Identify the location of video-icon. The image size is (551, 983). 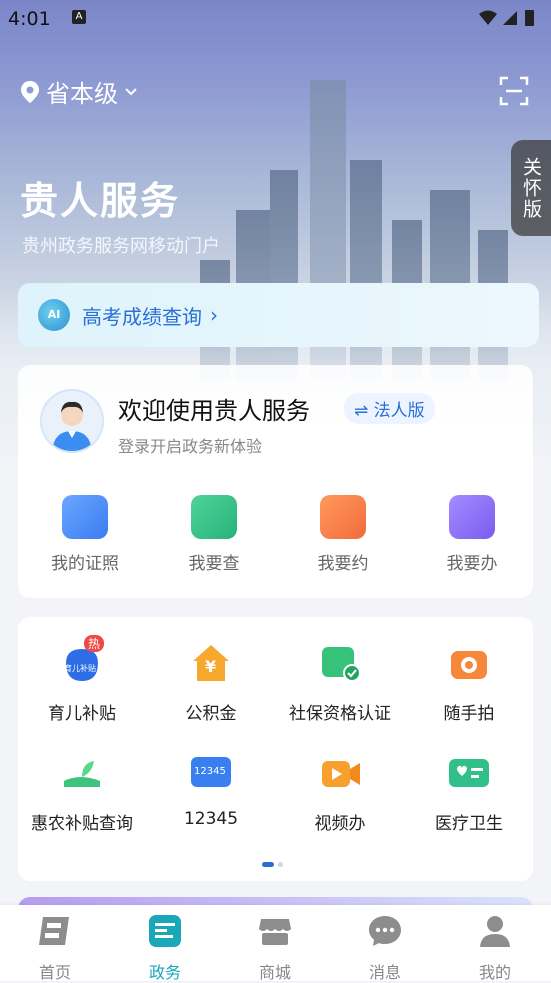
(340, 773).